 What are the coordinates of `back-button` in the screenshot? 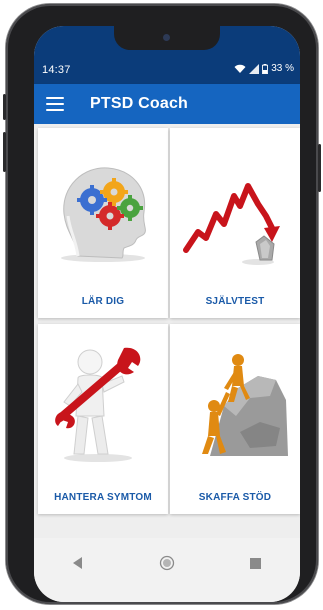 It's located at (78, 563).